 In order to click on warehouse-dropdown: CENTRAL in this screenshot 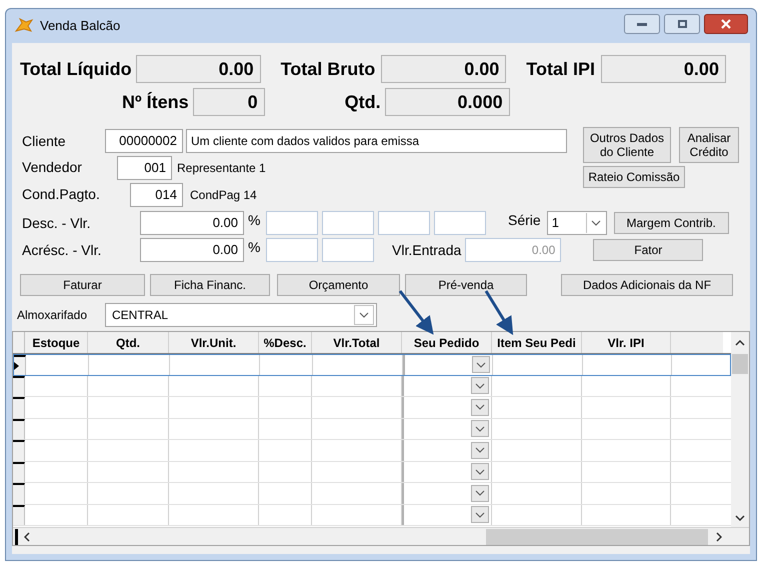, I will do `click(241, 314)`.